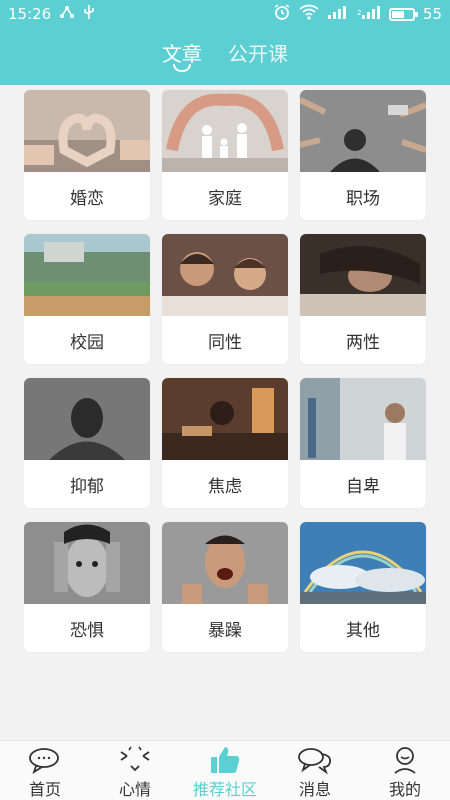 This screenshot has width=450, height=800. Describe the element at coordinates (432, 14) in the screenshot. I see `battery-percent: 55` at that location.